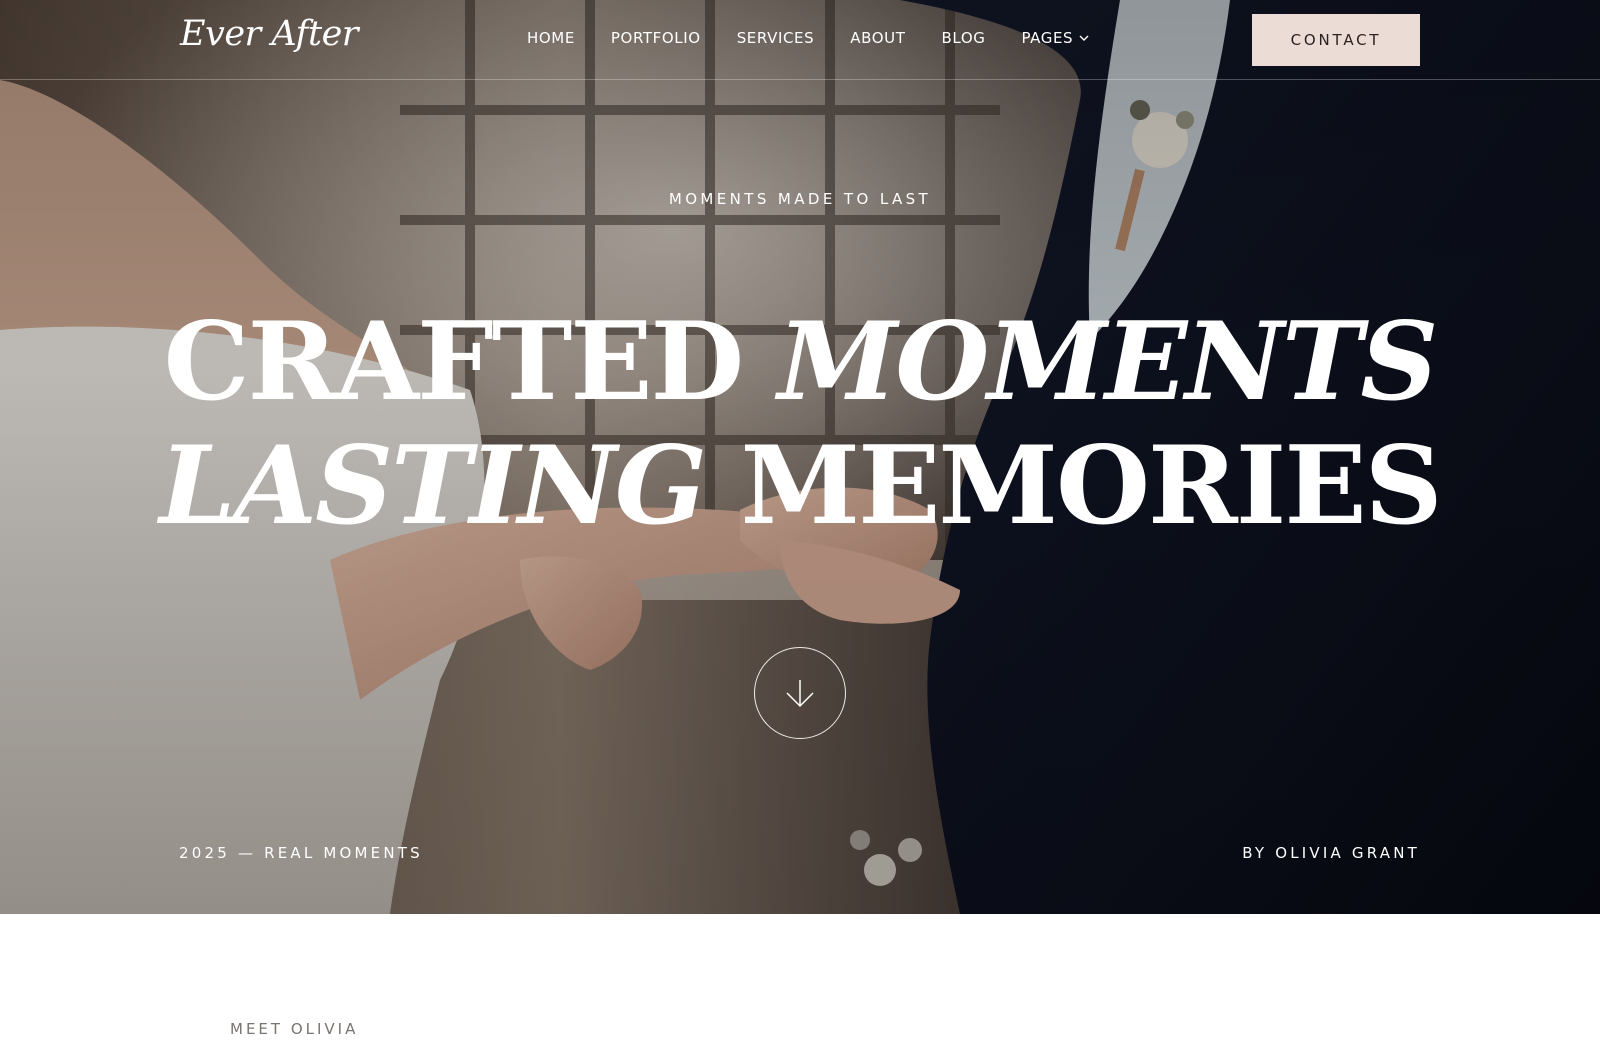 This screenshot has height=1049, width=1600. I want to click on nav-item-label: SERVICES, so click(775, 38).